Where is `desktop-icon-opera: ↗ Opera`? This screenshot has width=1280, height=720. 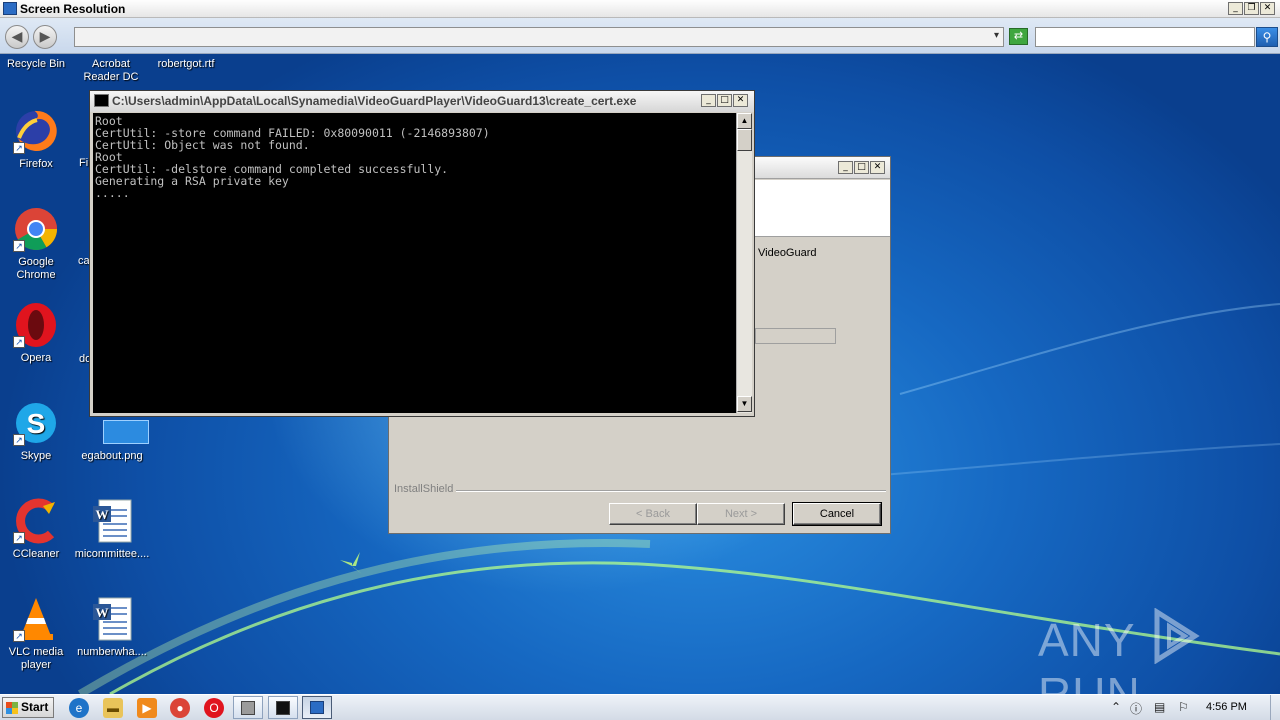
desktop-icon-opera: ↗ Opera is located at coordinates (37, 333).